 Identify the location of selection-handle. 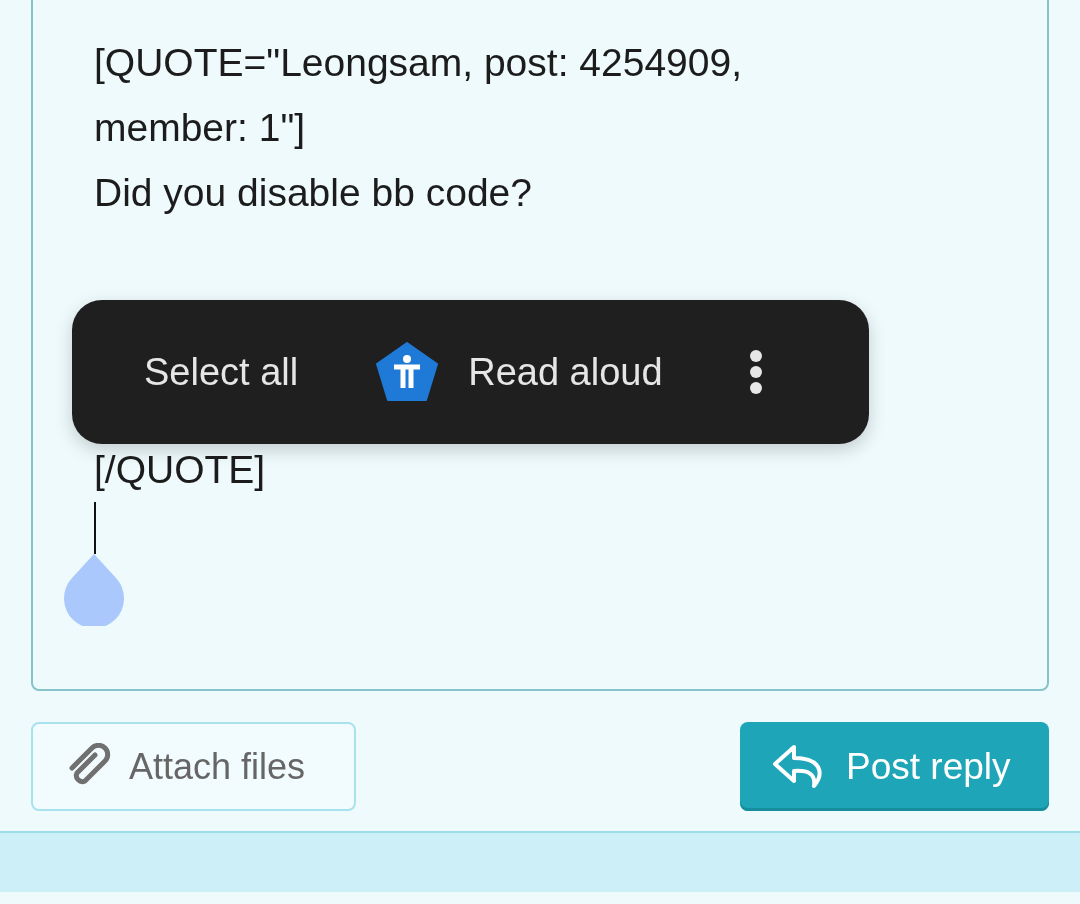
(94, 590).